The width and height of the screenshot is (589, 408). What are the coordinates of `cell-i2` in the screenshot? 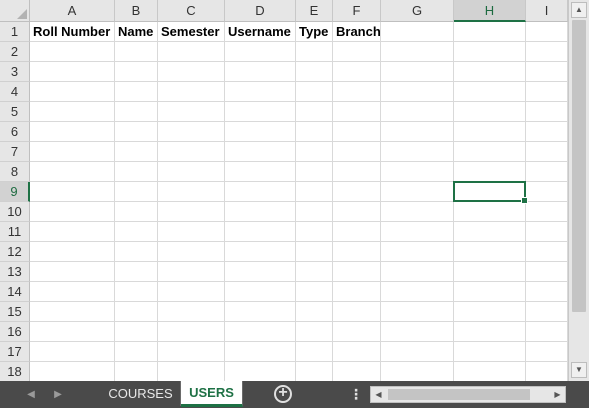 It's located at (547, 52).